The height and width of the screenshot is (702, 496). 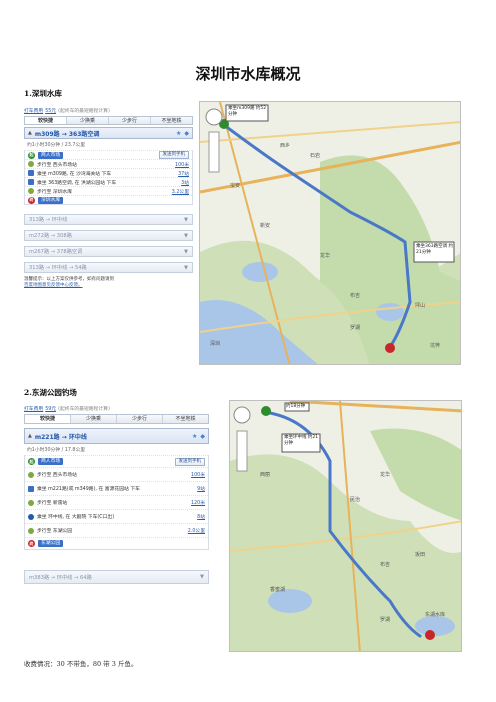 I want to click on place-label: 民治, so click(x=355, y=500).